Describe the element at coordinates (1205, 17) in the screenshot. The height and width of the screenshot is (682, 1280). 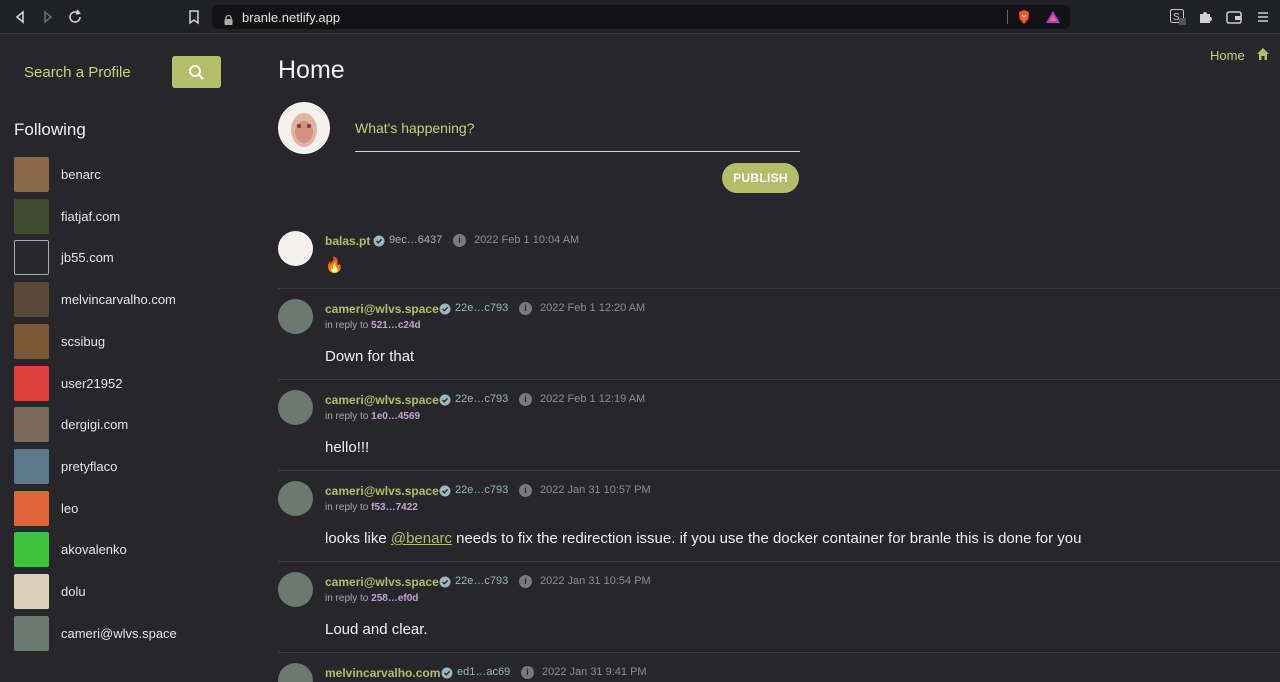
I see `extensions-puzzle-icon` at that location.